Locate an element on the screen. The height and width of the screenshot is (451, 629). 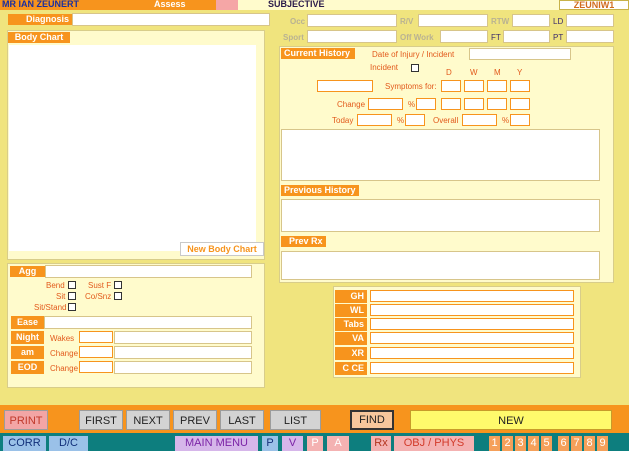
next-button: NEXT is located at coordinates (148, 420).